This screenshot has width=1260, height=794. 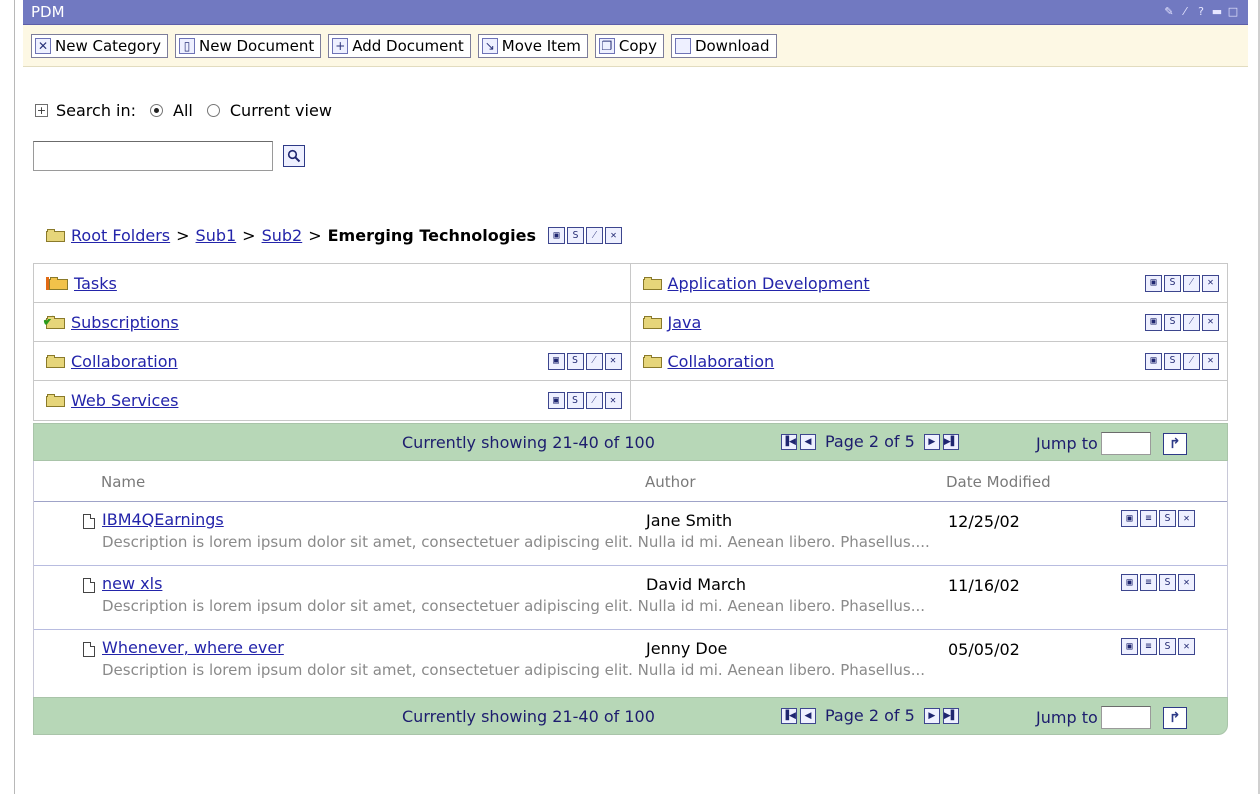 I want to click on search-input, so click(x=153, y=156).